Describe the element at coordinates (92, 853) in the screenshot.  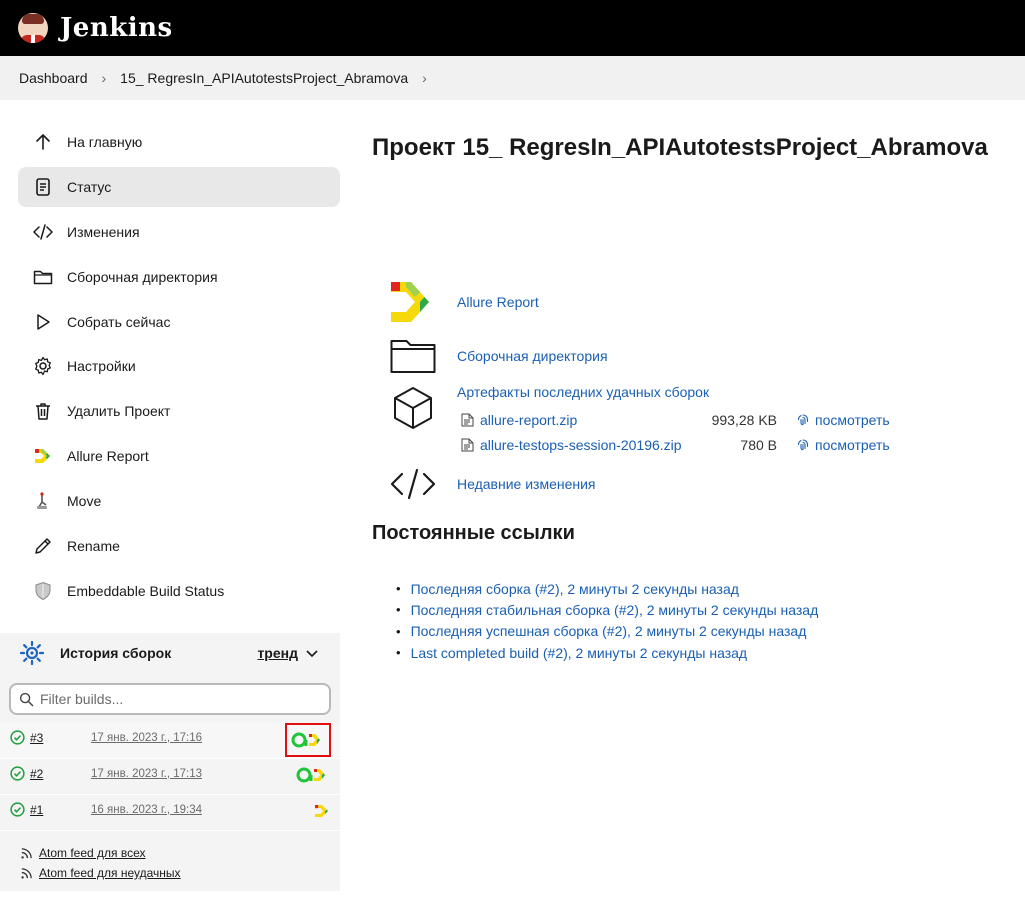
I see `atom-feed-all-link: Atom feed для всех` at that location.